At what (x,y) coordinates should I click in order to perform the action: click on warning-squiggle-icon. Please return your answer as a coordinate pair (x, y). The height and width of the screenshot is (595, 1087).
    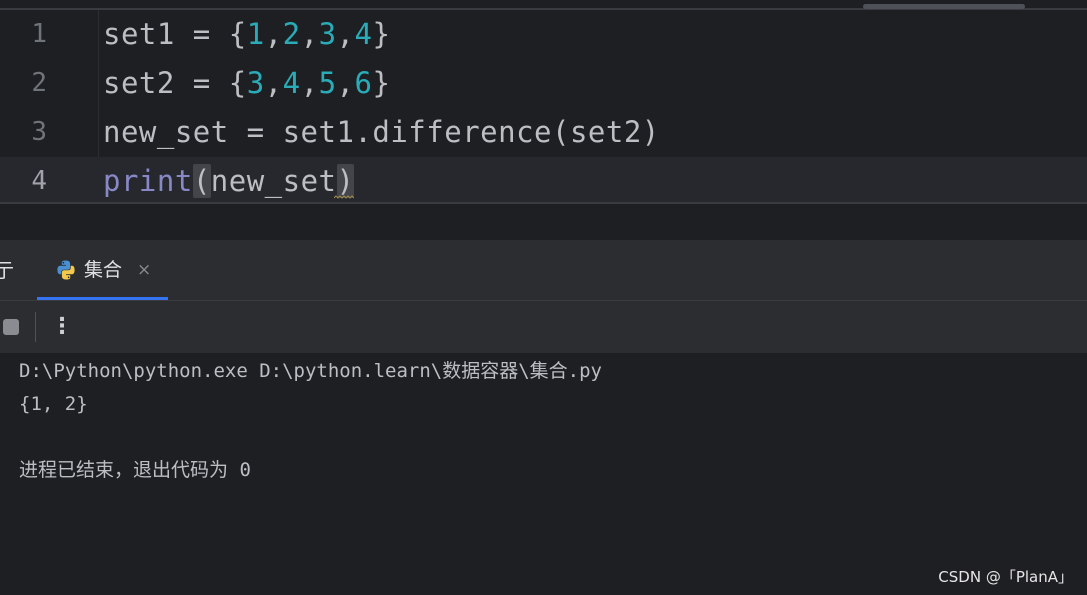
    Looking at the image, I should click on (344, 197).